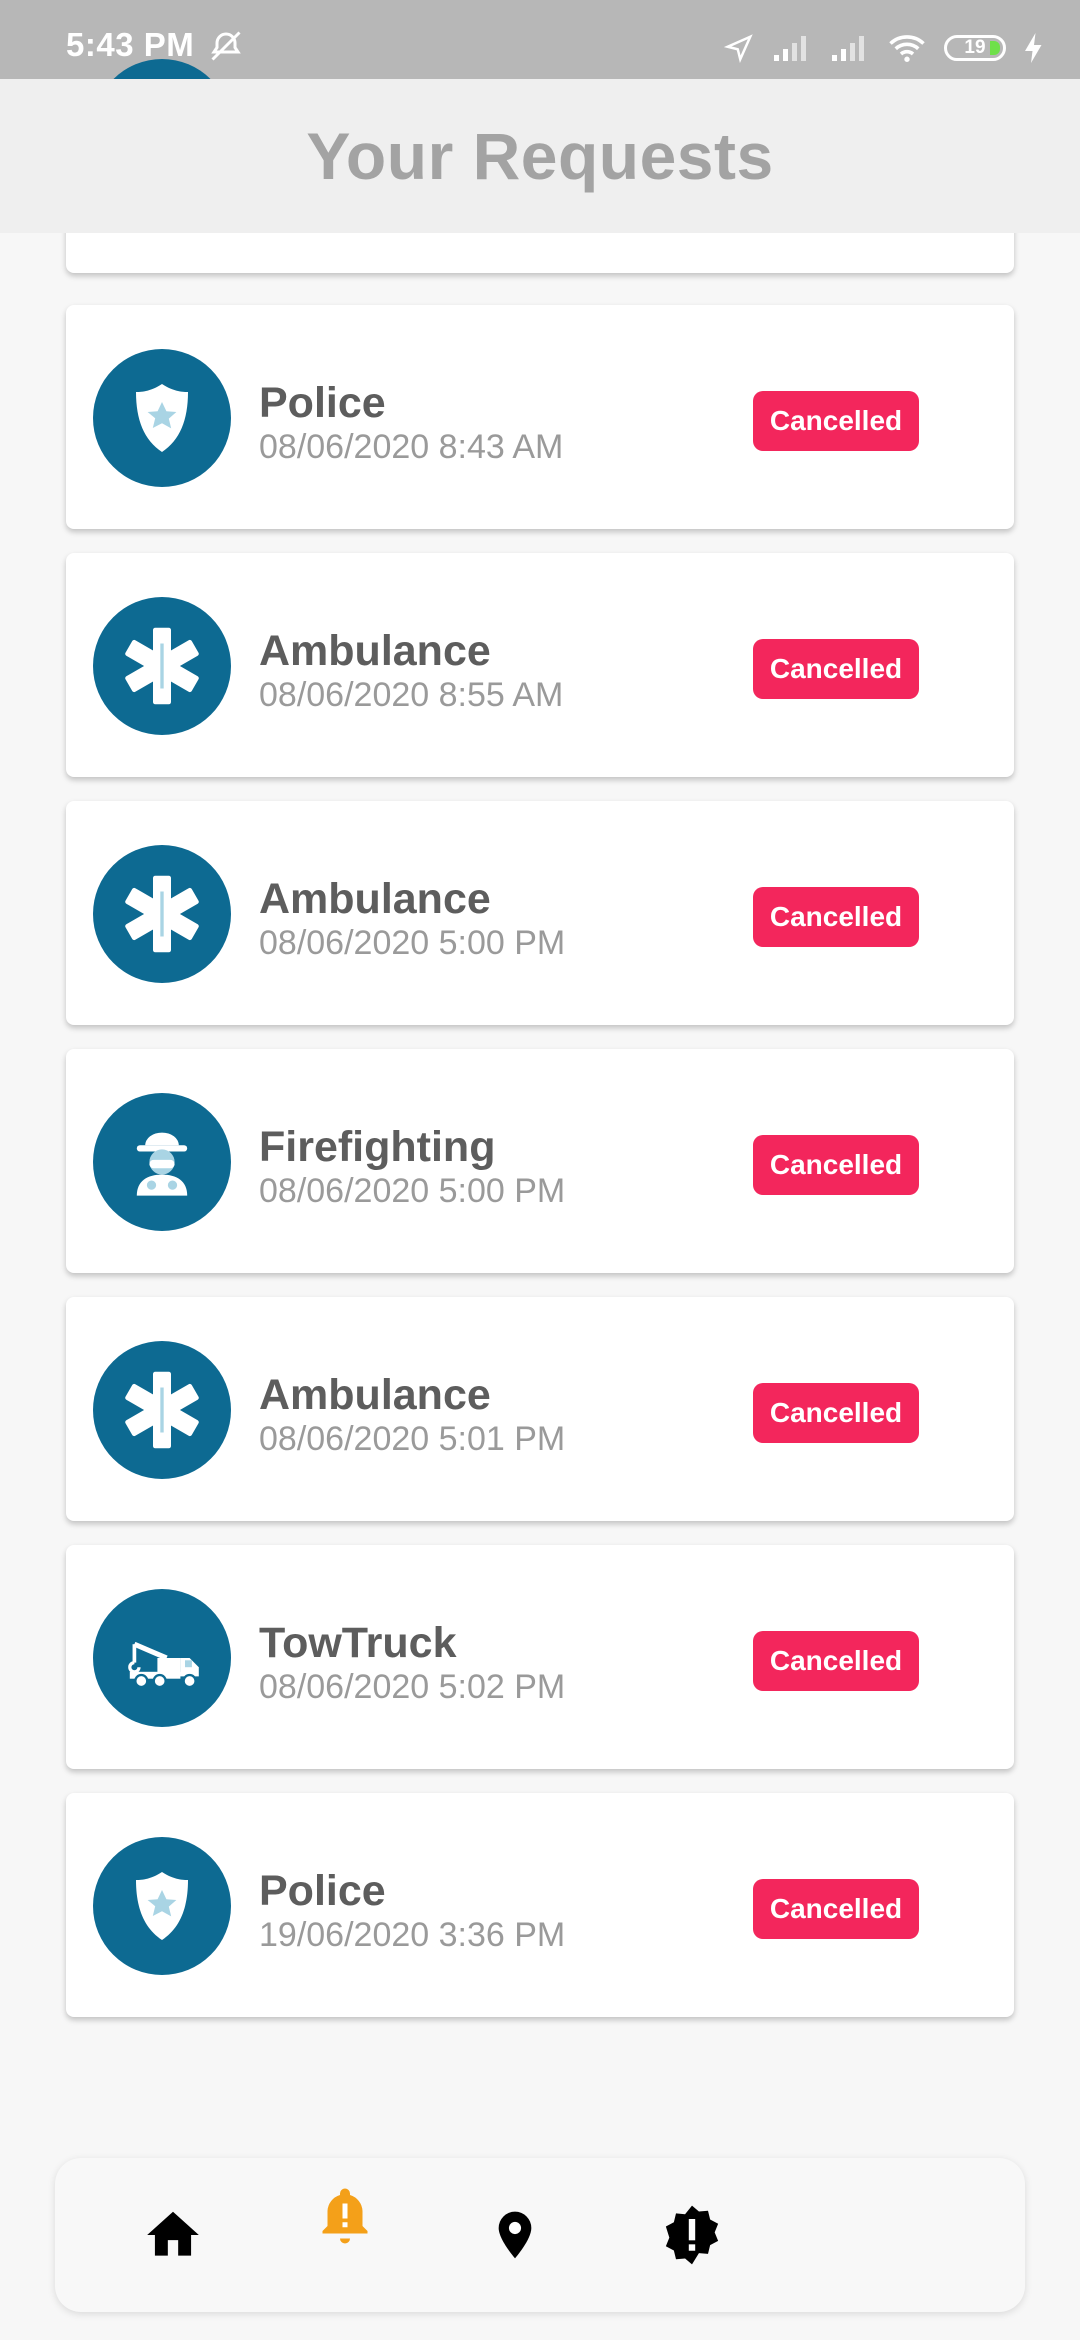 Image resolution: width=1080 pixels, height=2340 pixels. I want to click on warning-badge-icon, so click(692, 2235).